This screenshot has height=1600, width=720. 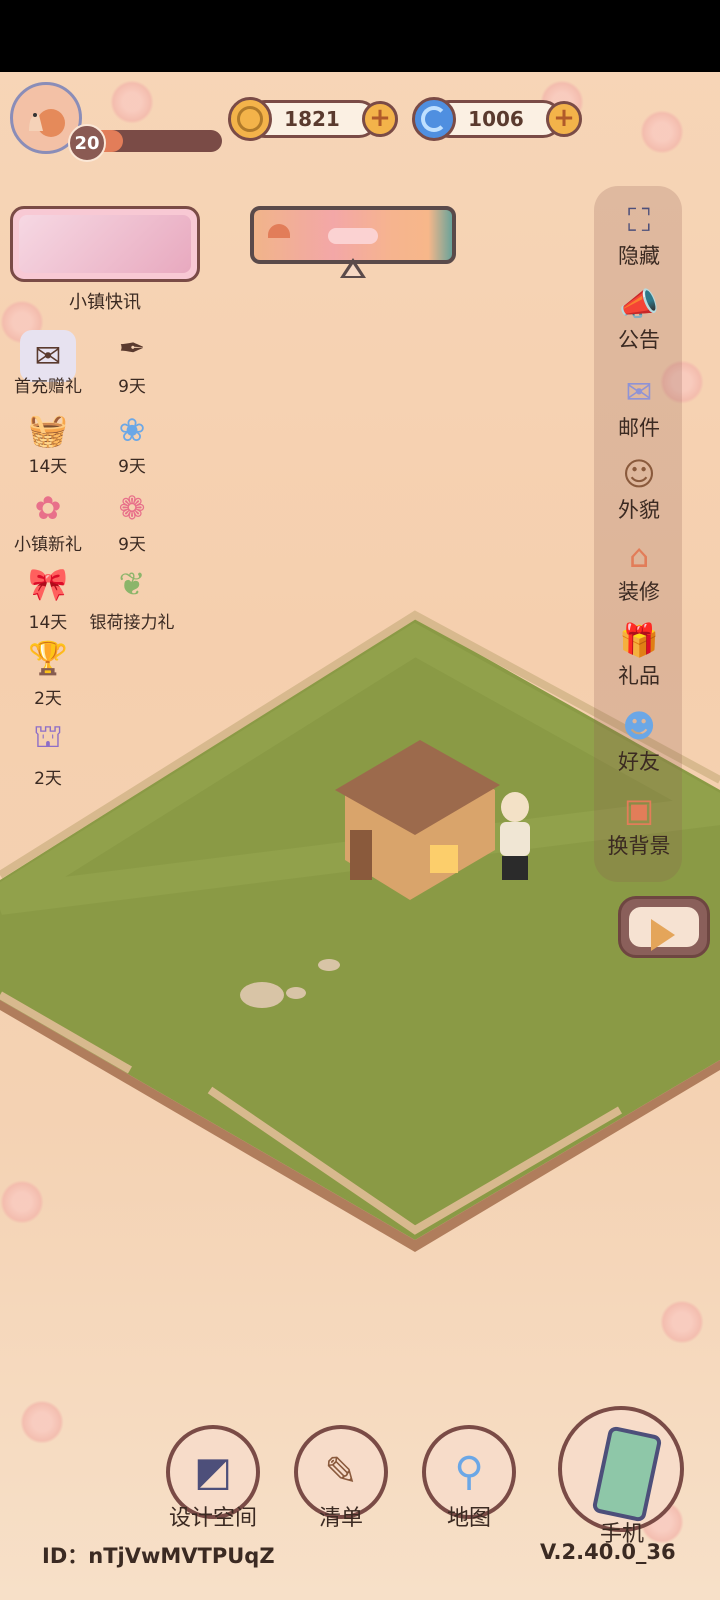 What do you see at coordinates (279, 231) in the screenshot?
I see `sun-icon` at bounding box center [279, 231].